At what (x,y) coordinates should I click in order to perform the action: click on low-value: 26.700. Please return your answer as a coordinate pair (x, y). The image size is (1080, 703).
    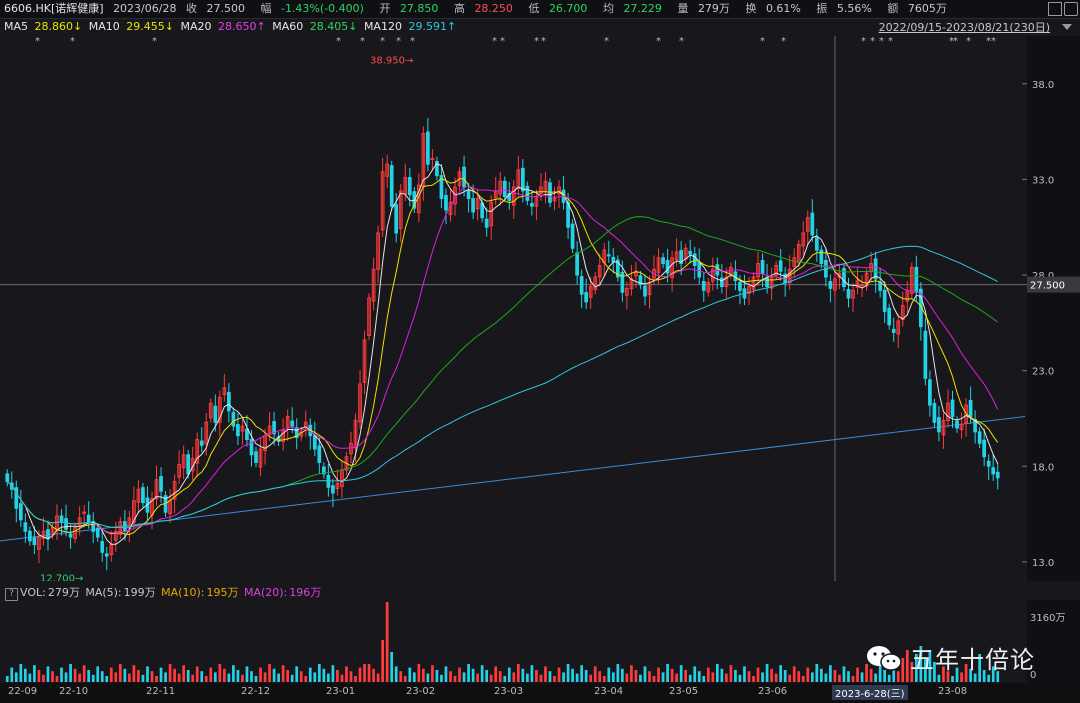
    Looking at the image, I should click on (568, 8).